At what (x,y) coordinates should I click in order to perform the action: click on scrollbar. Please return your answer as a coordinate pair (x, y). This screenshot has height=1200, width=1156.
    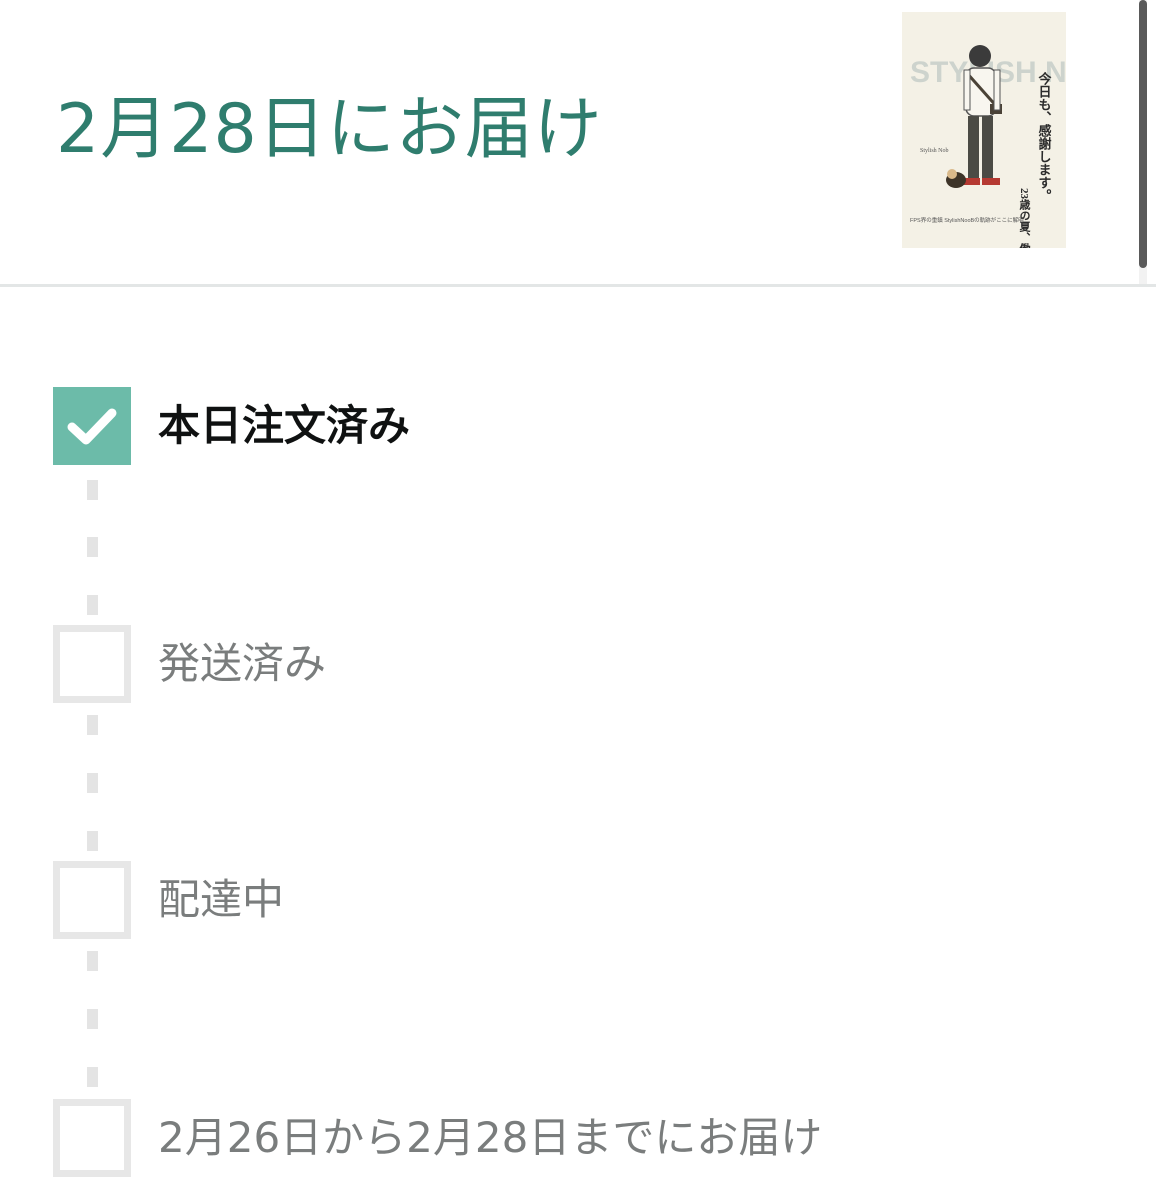
    Looking at the image, I should click on (1143, 142).